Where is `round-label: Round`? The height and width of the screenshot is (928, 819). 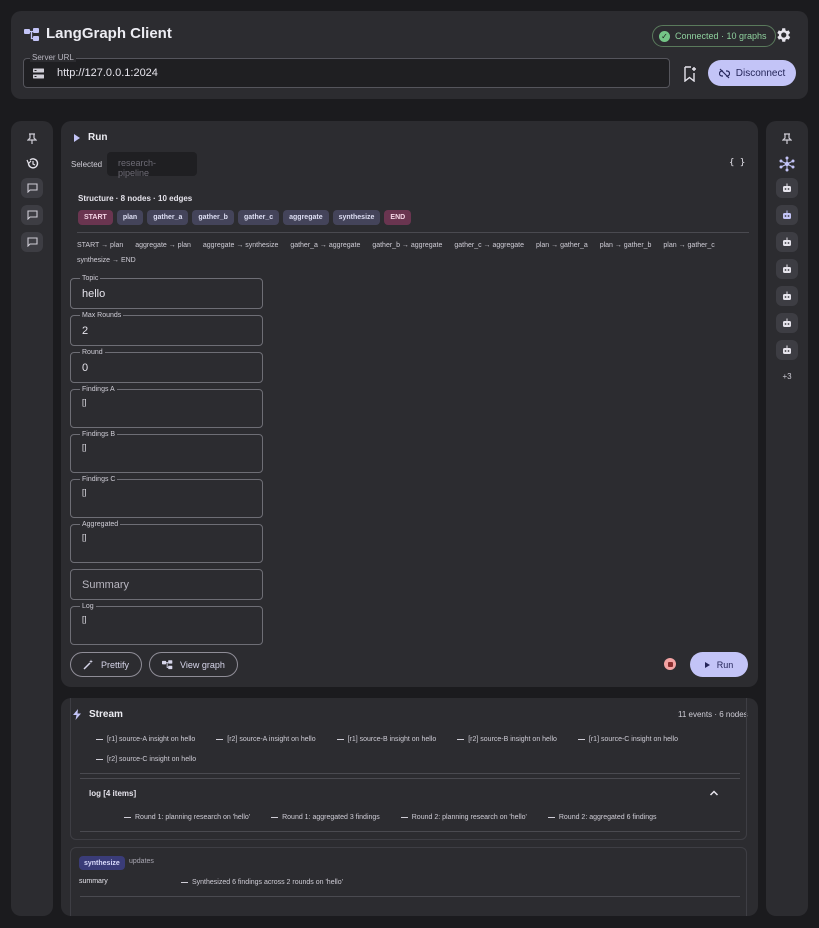 round-label: Round is located at coordinates (92, 352).